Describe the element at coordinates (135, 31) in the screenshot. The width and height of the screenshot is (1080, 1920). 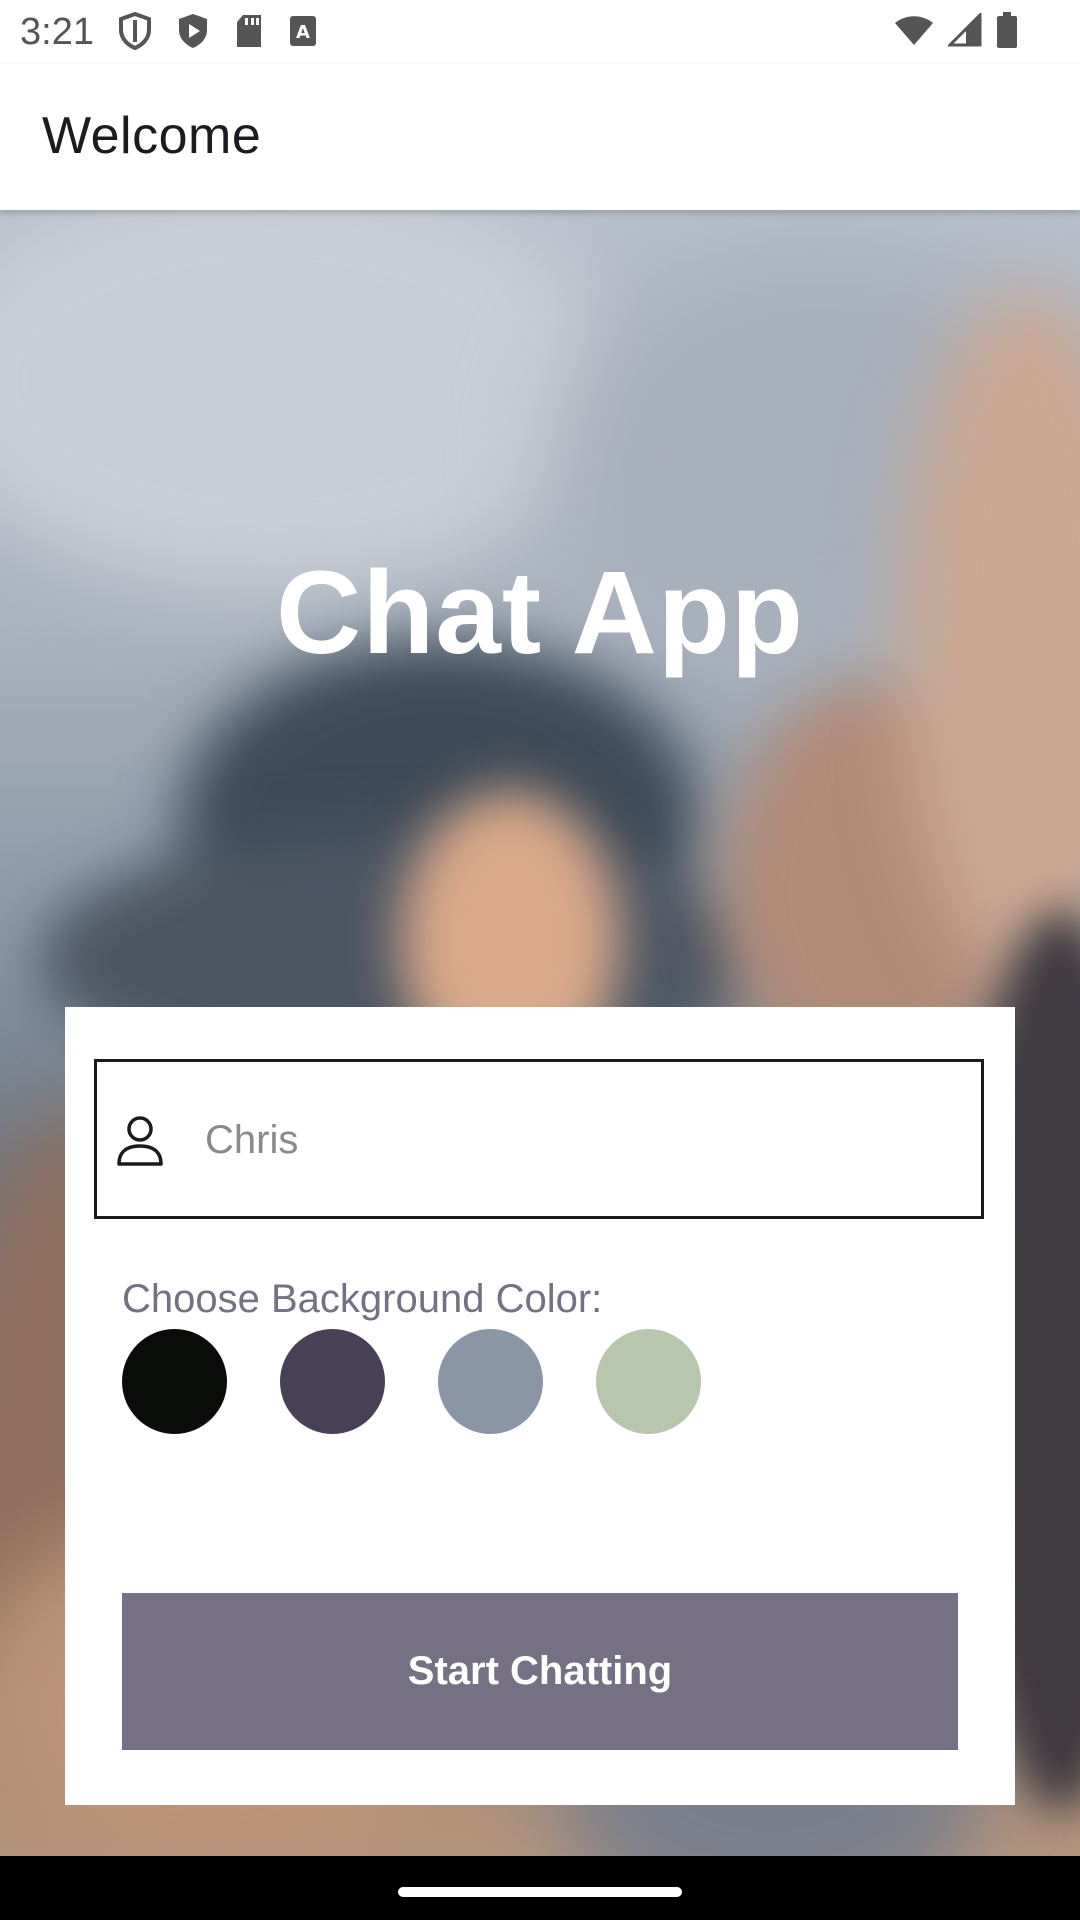
I see `shield-icon` at that location.